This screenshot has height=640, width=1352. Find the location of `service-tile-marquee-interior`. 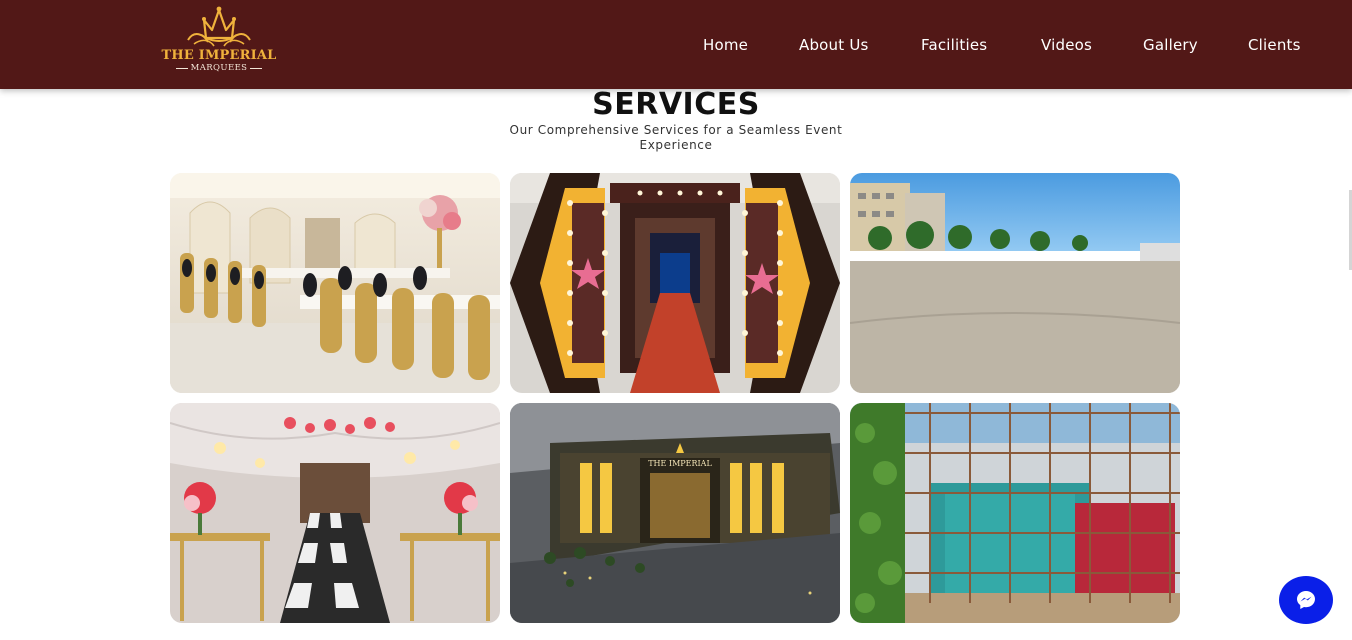

service-tile-marquee-interior is located at coordinates (335, 513).